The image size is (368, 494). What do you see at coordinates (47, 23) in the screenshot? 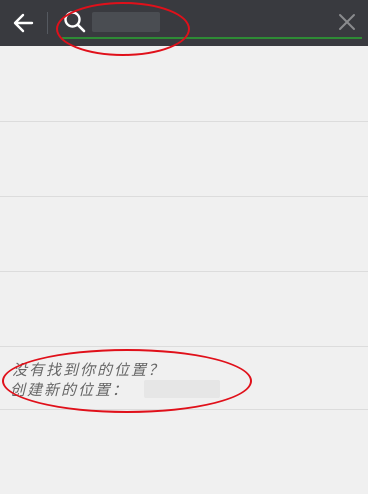
I see `header-divider` at bounding box center [47, 23].